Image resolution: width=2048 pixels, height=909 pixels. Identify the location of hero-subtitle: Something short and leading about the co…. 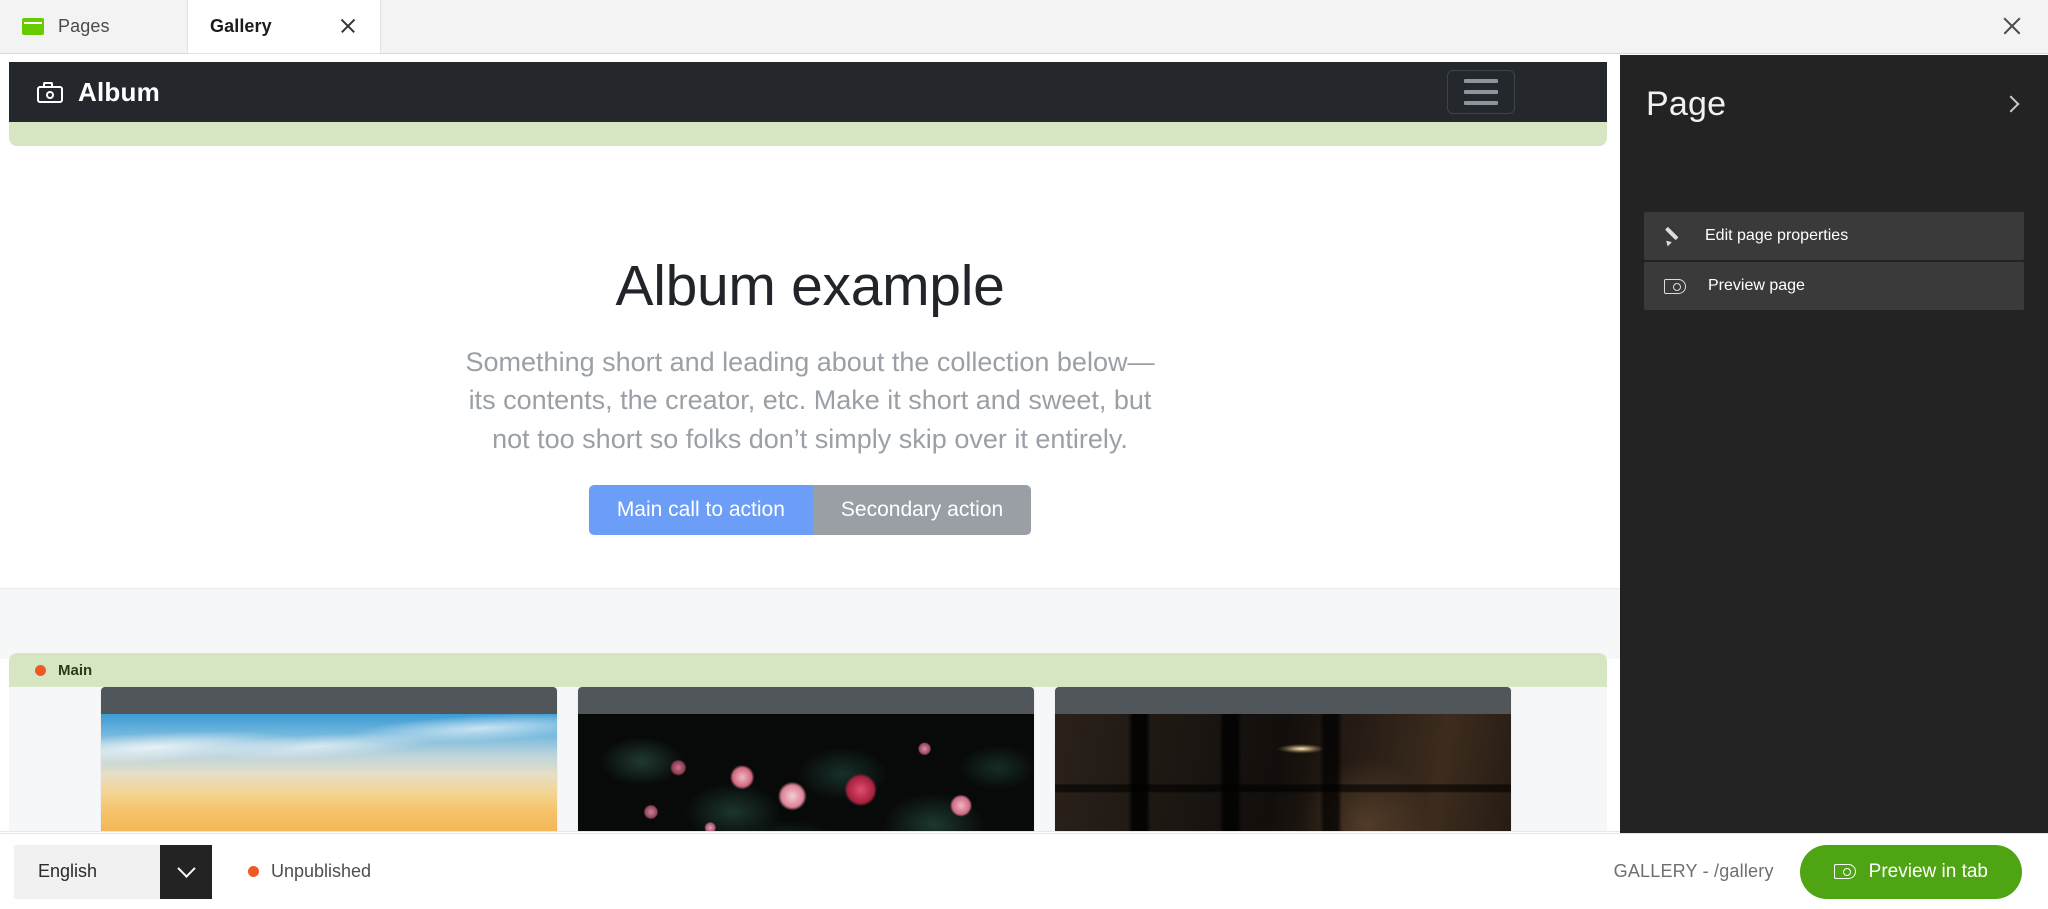
(810, 400).